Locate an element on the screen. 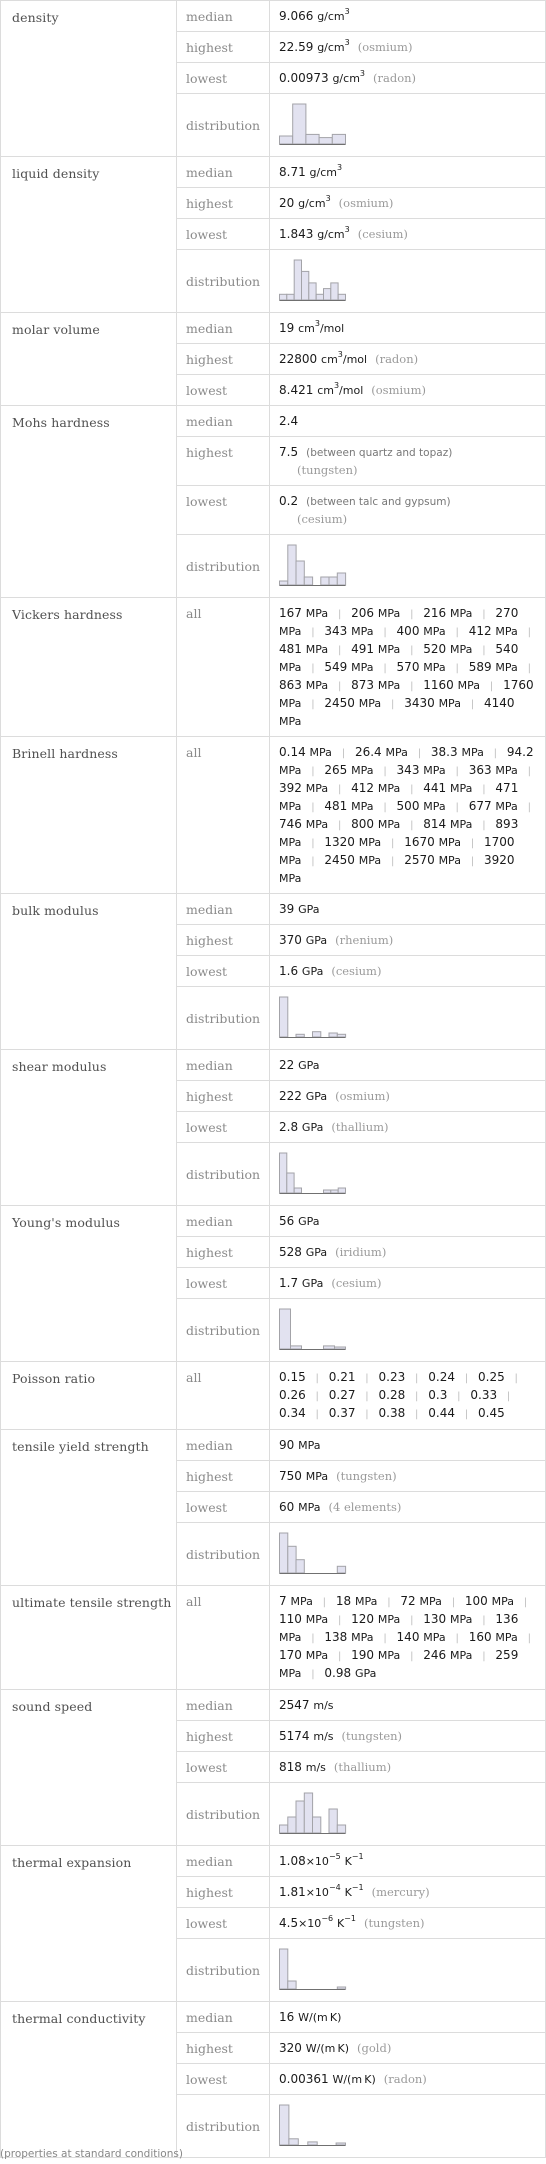 The height and width of the screenshot is (2164, 546). value-number: 136 is located at coordinates (507, 1619).